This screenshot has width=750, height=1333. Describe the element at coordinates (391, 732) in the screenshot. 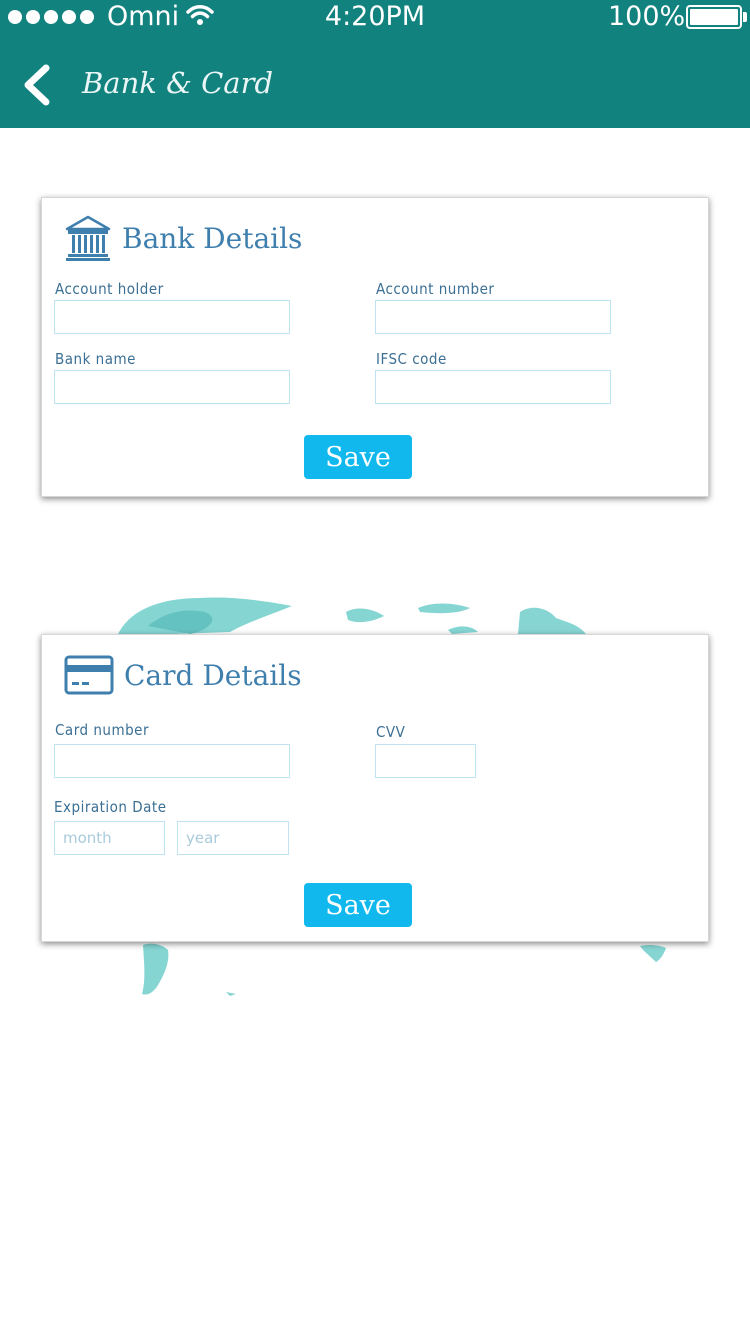

I see `cvv-label: CVV` at that location.